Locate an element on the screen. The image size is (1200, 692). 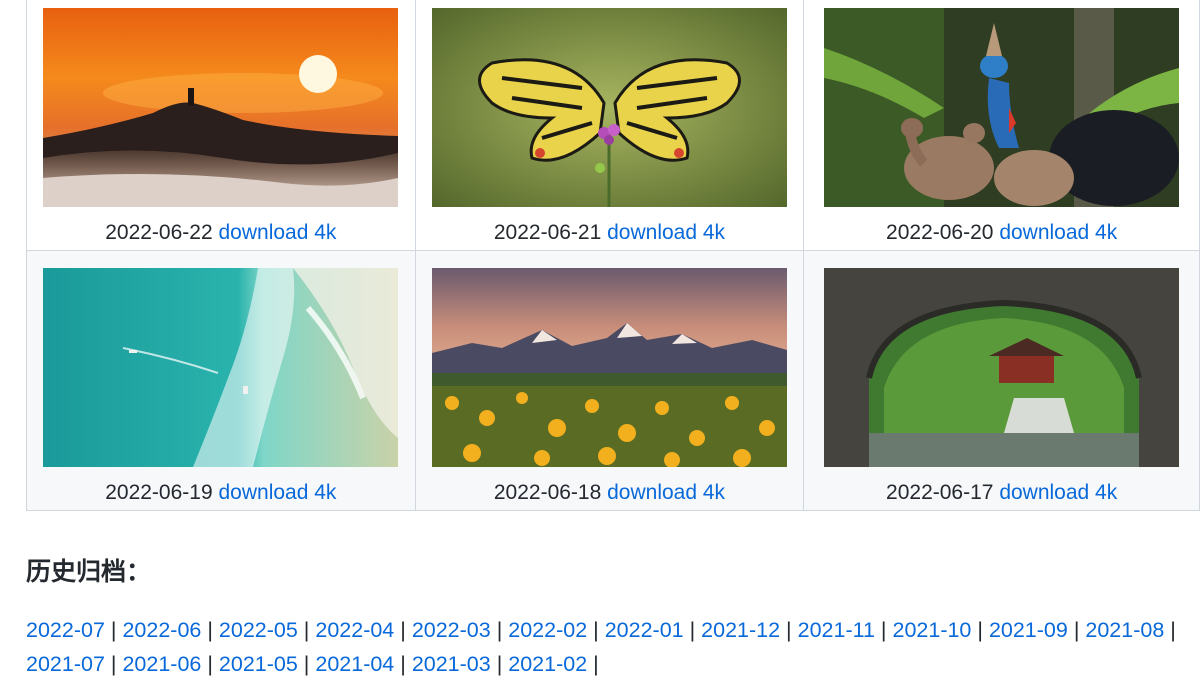
archive-link-2021-10: 2021-10 is located at coordinates (931, 630).